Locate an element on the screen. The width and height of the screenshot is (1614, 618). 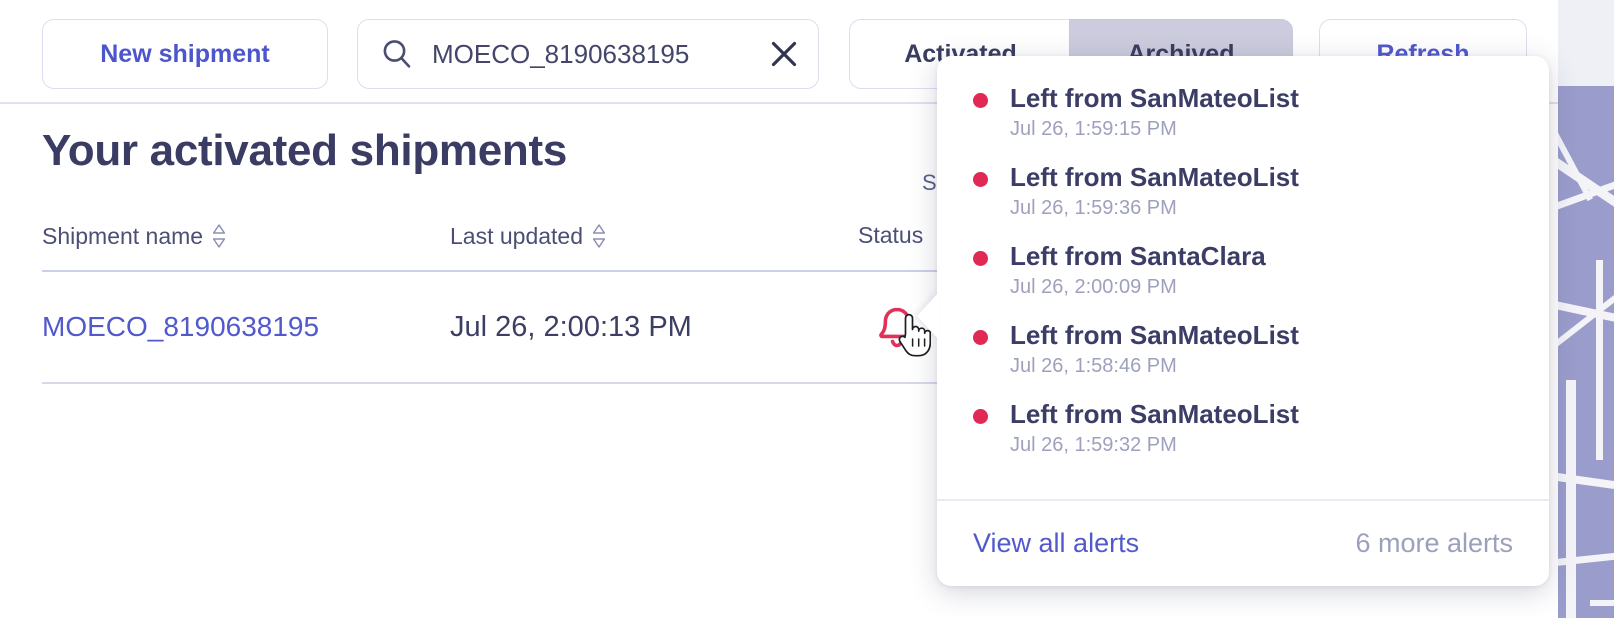
last-updated-cell: Jul 26, 2:00:13 PM is located at coordinates (654, 327).